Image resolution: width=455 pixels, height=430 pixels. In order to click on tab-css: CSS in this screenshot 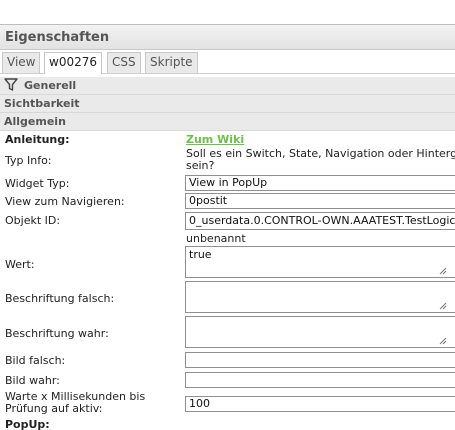, I will do `click(124, 62)`.